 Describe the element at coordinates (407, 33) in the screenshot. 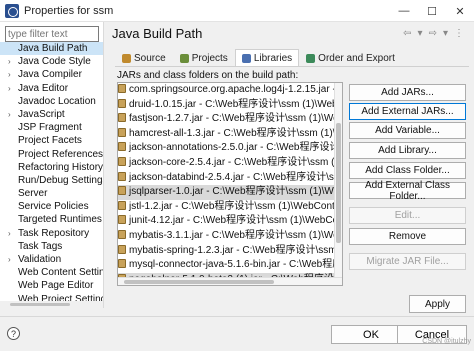

I see `back-icon: ⇦` at that location.